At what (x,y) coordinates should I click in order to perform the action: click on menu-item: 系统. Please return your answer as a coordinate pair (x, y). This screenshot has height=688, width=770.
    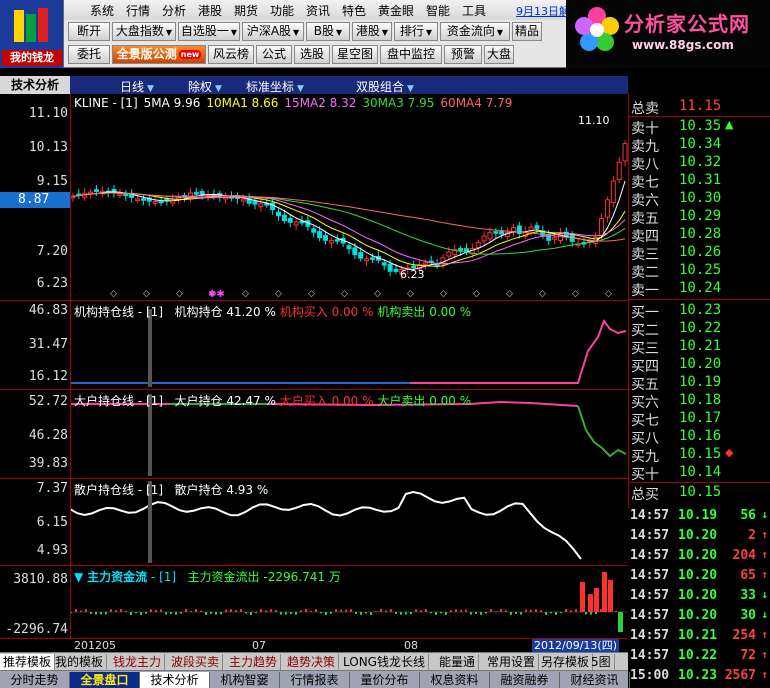
    Looking at the image, I should click on (102, 10).